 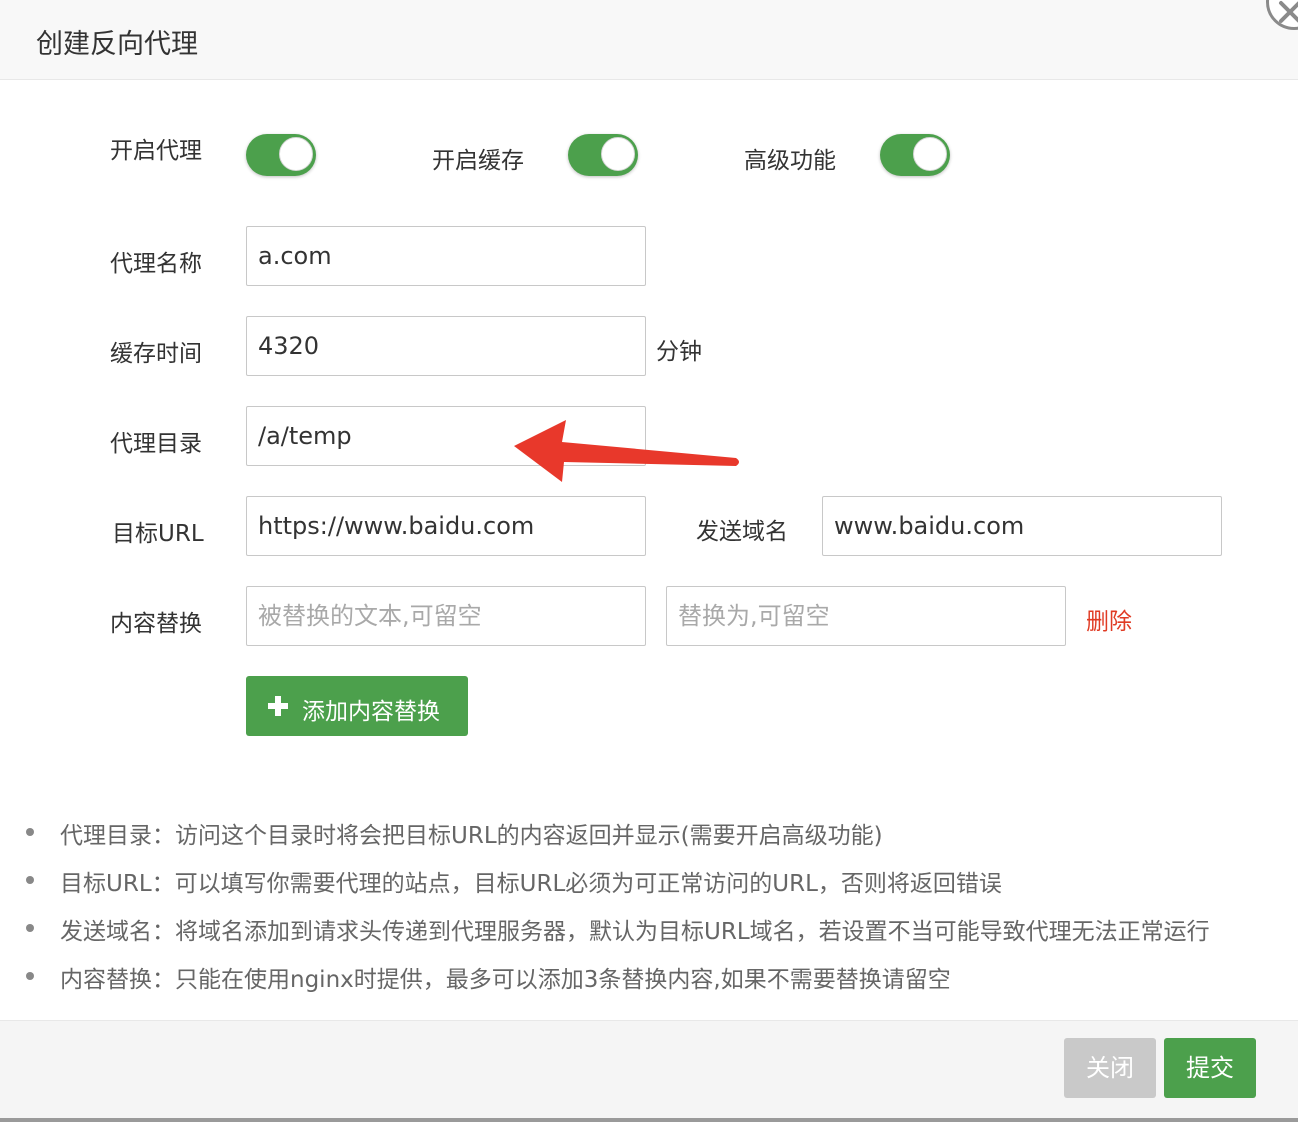 What do you see at coordinates (156, 444) in the screenshot?
I see `proxy-dir-label: 代理目录` at bounding box center [156, 444].